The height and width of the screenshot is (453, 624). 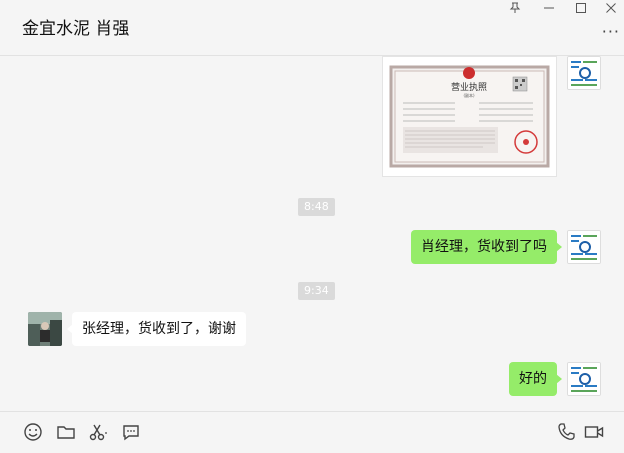 I want to click on message-bubble-outgoing: 好的, so click(x=535, y=379).